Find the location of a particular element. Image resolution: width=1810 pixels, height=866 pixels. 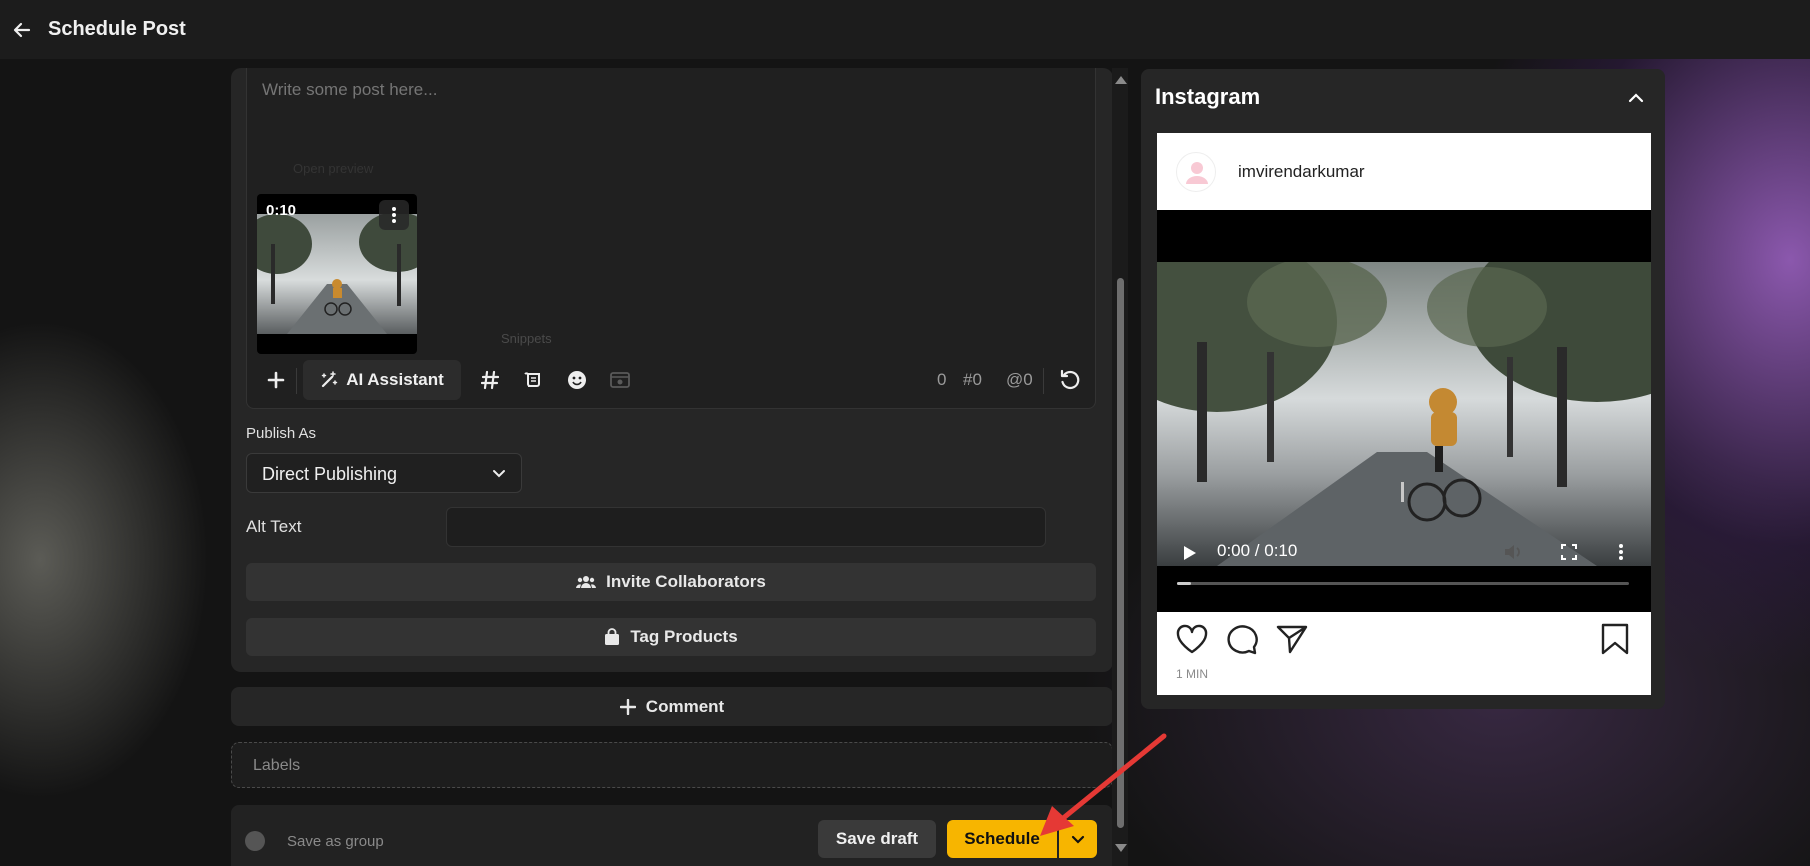

schedule-button: Schedule is located at coordinates (1002, 839).